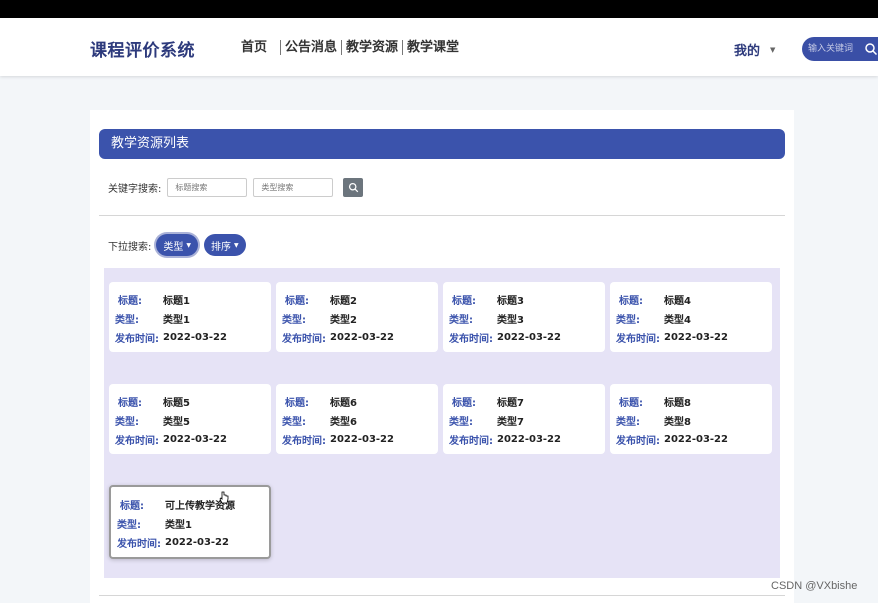  What do you see at coordinates (510, 301) in the screenshot?
I see `card-title: 标题3` at bounding box center [510, 301].